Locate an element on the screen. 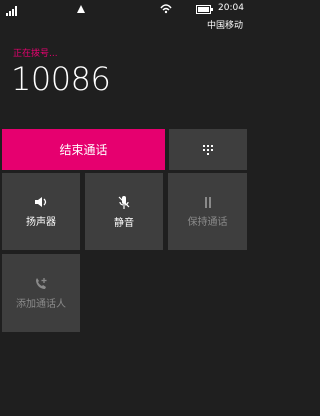  wifi-icon is located at coordinates (166, 9).